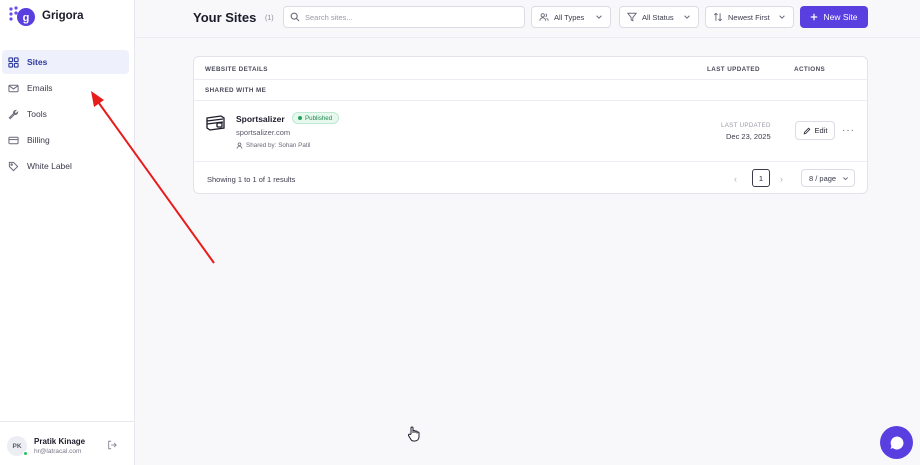 The width and height of the screenshot is (920, 465). I want to click on sidebar-item-label: Billing, so click(38, 140).